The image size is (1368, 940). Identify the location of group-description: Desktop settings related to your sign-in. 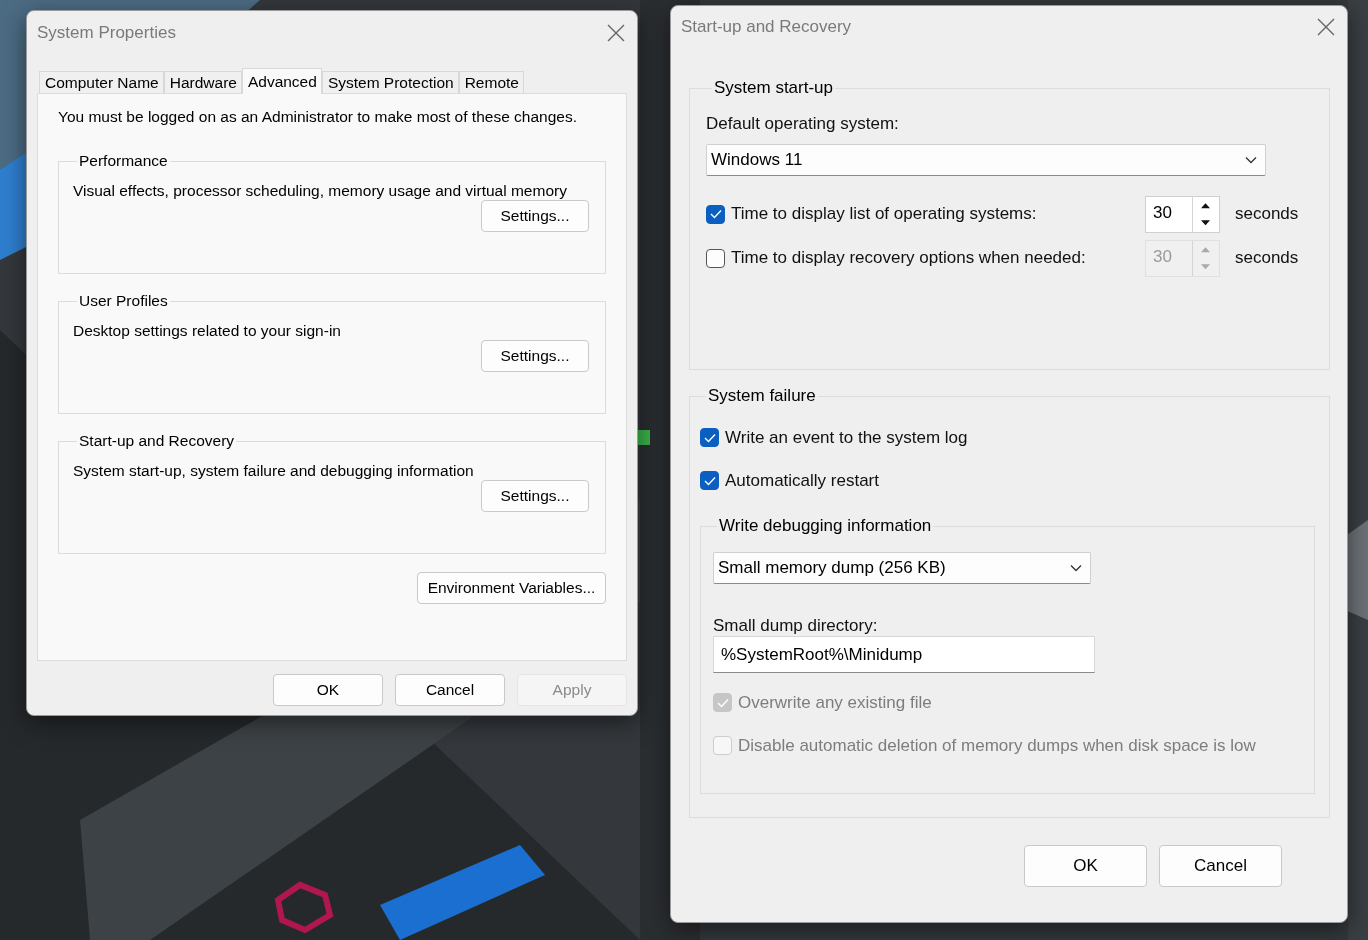
(207, 331).